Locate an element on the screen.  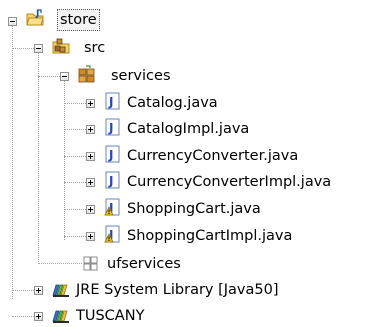
tree-node-label: ShoppingCart.java is located at coordinates (194, 209).